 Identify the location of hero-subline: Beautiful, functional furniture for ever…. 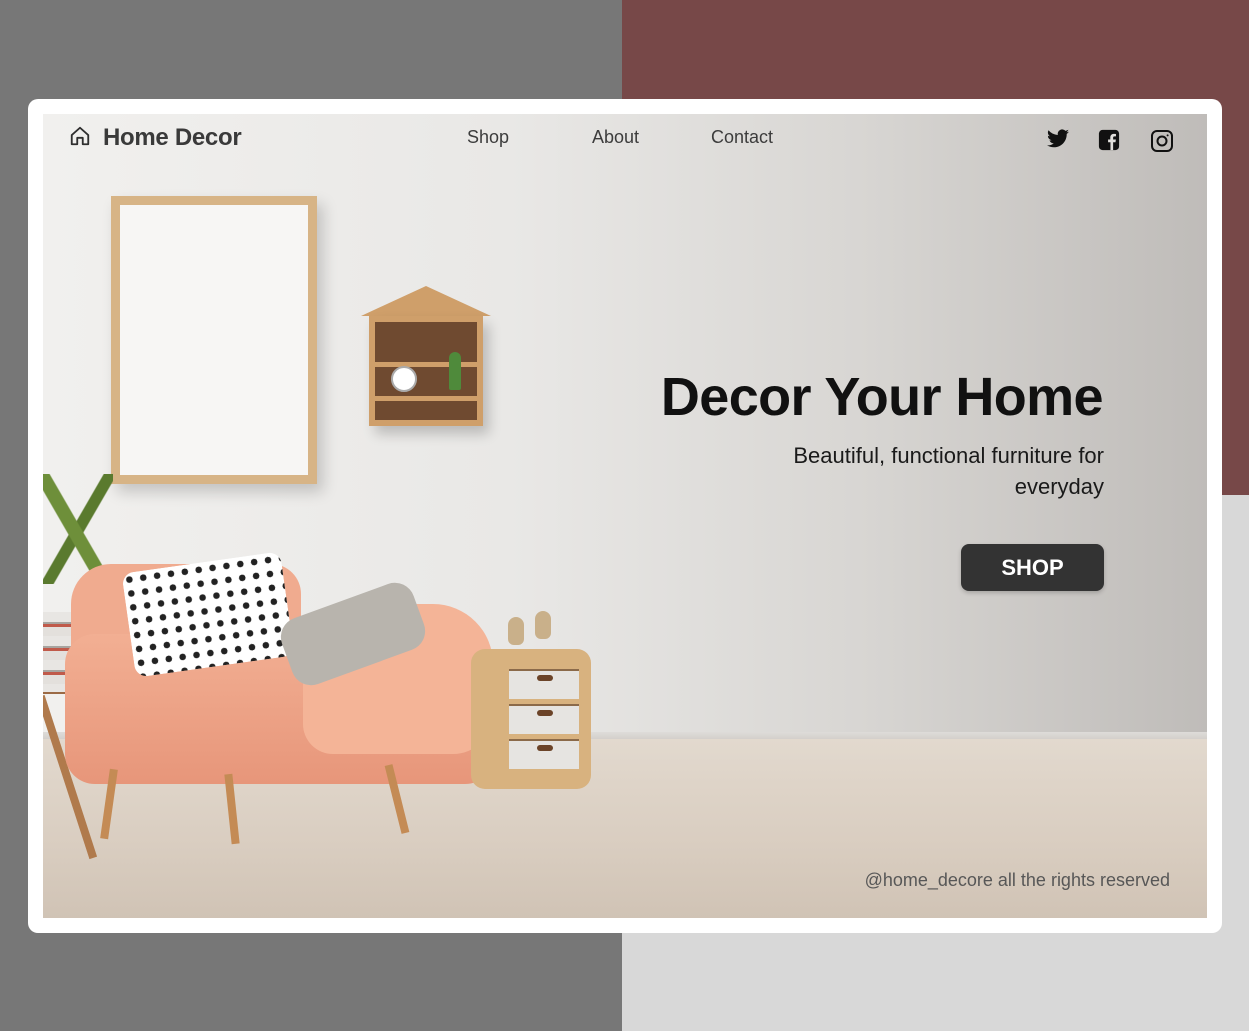
(948, 471).